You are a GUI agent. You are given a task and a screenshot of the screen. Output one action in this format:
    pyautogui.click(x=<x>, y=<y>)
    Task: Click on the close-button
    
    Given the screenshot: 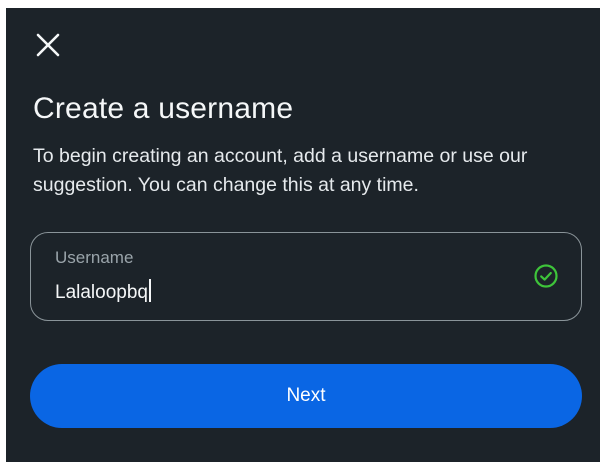 What is the action you would take?
    pyautogui.click(x=48, y=45)
    